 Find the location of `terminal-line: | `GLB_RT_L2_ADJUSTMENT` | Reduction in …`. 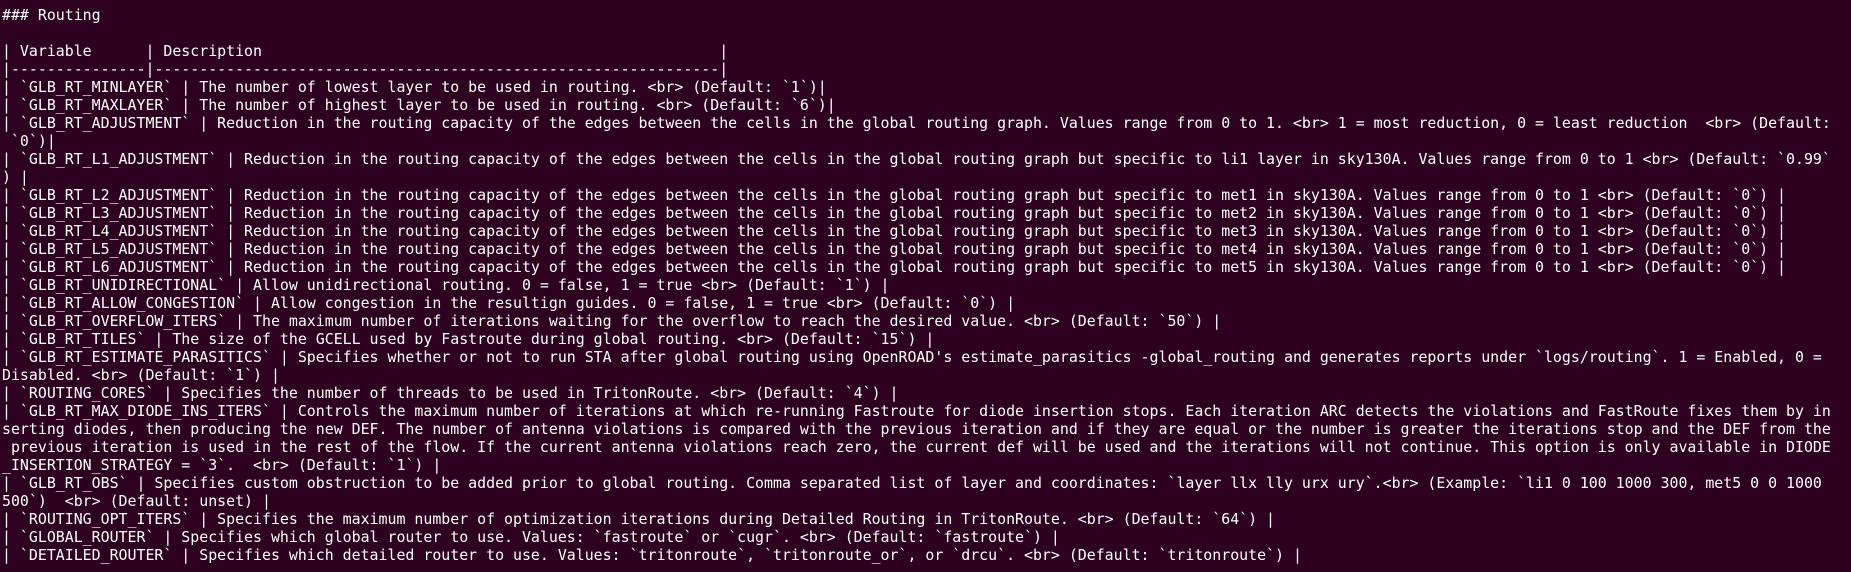

terminal-line: | `GLB_RT_L2_ADJUSTMENT` | Reduction in … is located at coordinates (894, 195).